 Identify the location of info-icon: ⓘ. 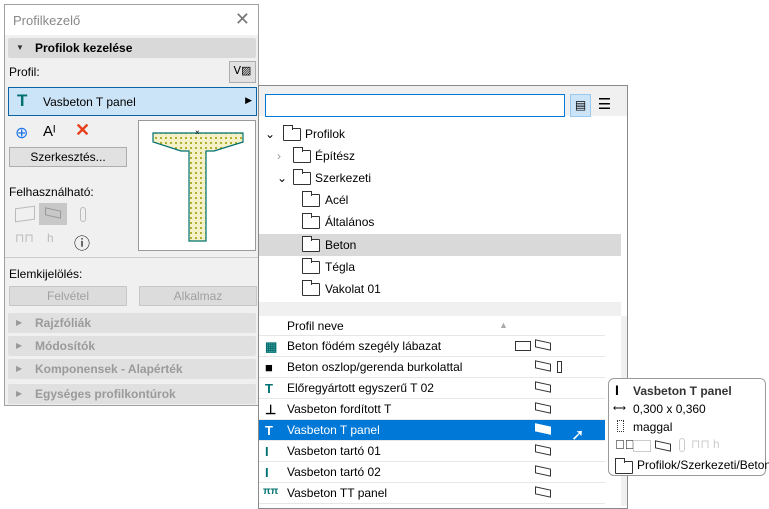
(82, 242).